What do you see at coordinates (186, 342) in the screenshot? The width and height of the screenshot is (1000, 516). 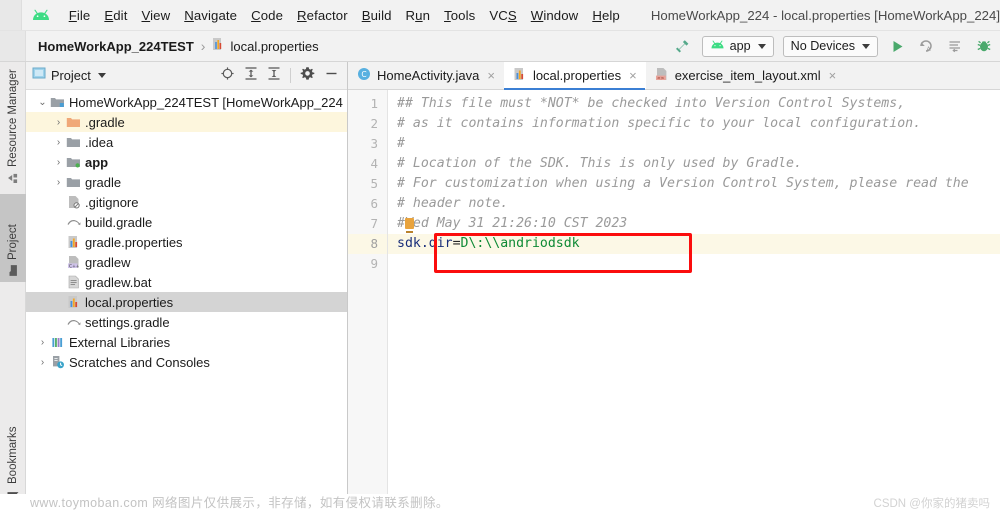 I see `tree-node-external-libraries: › External Libraries` at bounding box center [186, 342].